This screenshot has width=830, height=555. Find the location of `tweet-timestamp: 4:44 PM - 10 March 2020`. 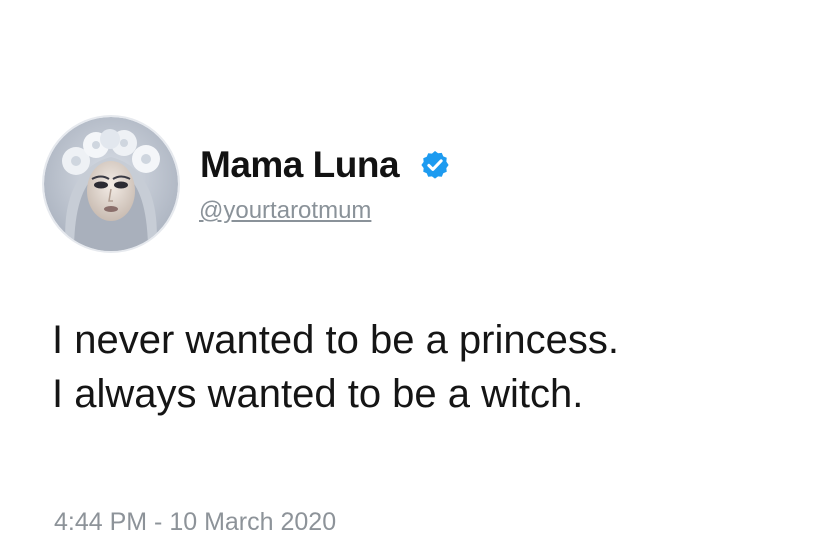

tweet-timestamp: 4:44 PM - 10 March 2020 is located at coordinates (195, 522).